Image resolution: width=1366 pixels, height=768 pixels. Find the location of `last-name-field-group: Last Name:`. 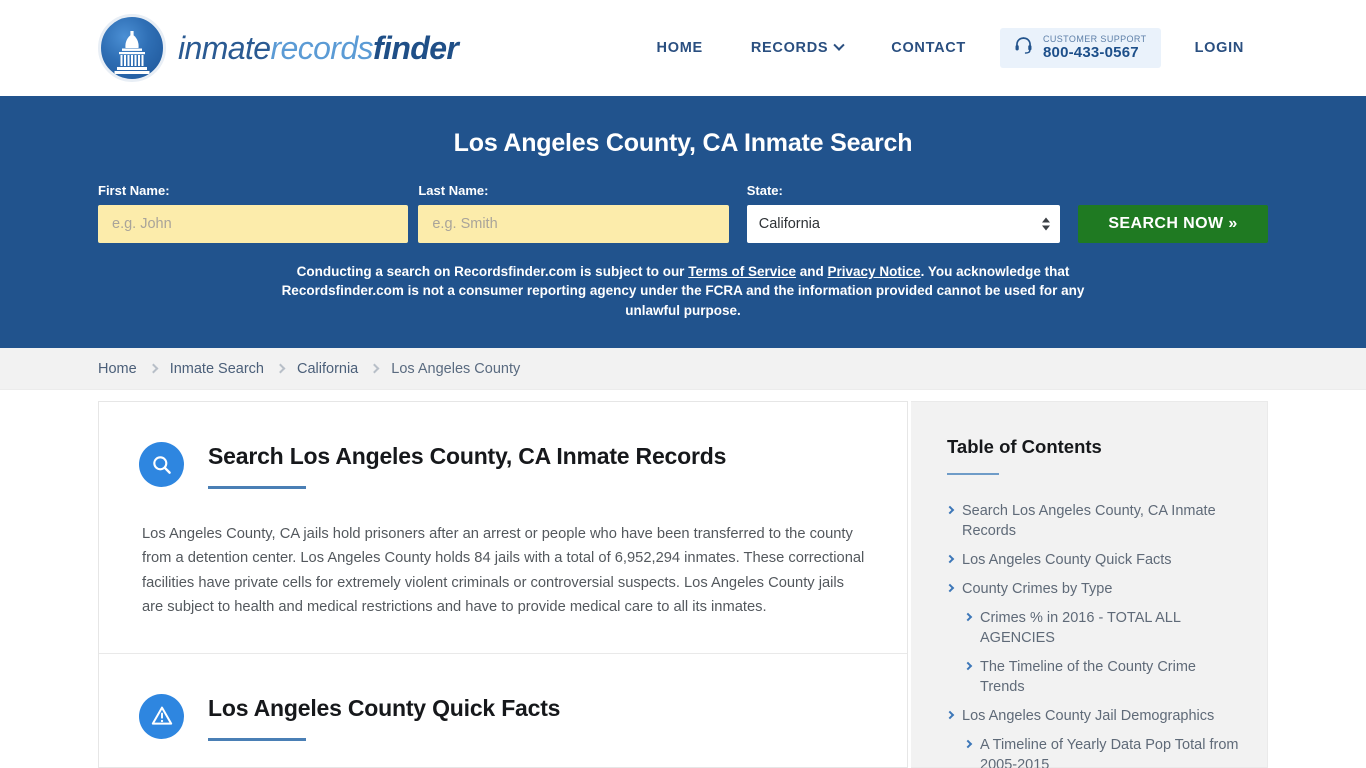

last-name-field-group: Last Name: is located at coordinates (573, 213).